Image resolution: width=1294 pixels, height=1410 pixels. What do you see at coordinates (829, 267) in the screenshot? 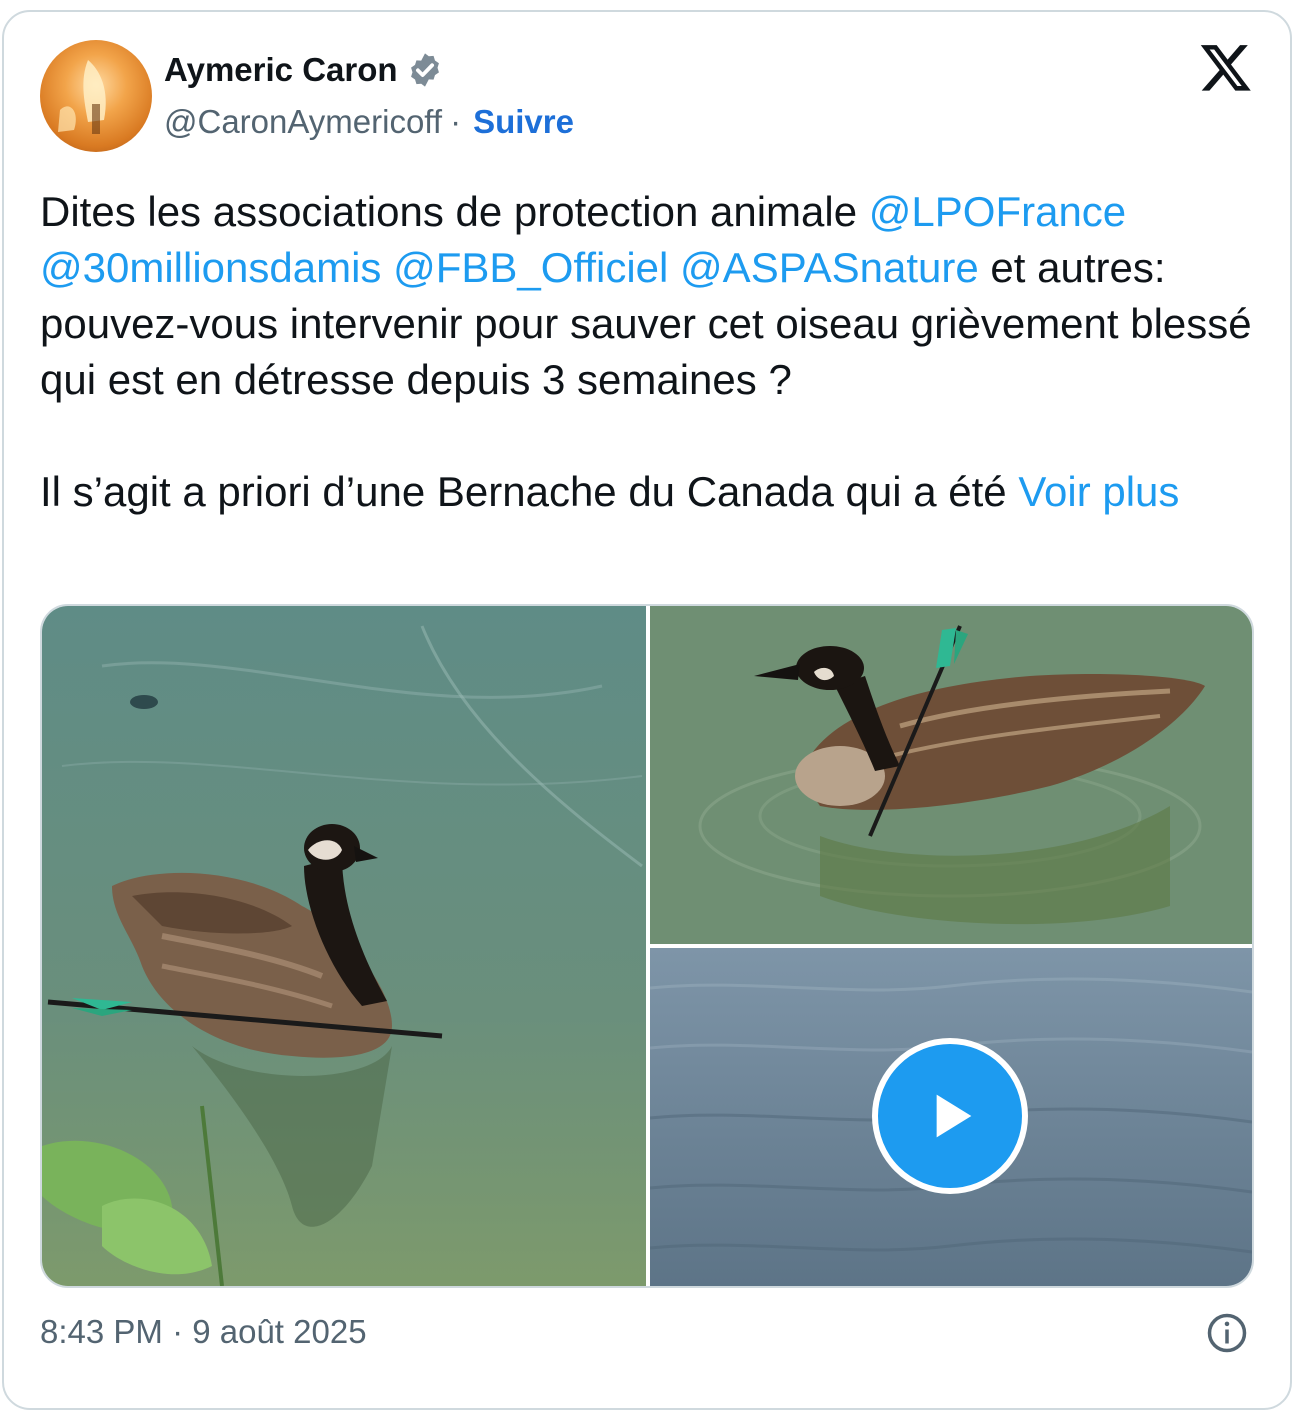
I see `mention-aspasnature: @ASPASnature` at bounding box center [829, 267].